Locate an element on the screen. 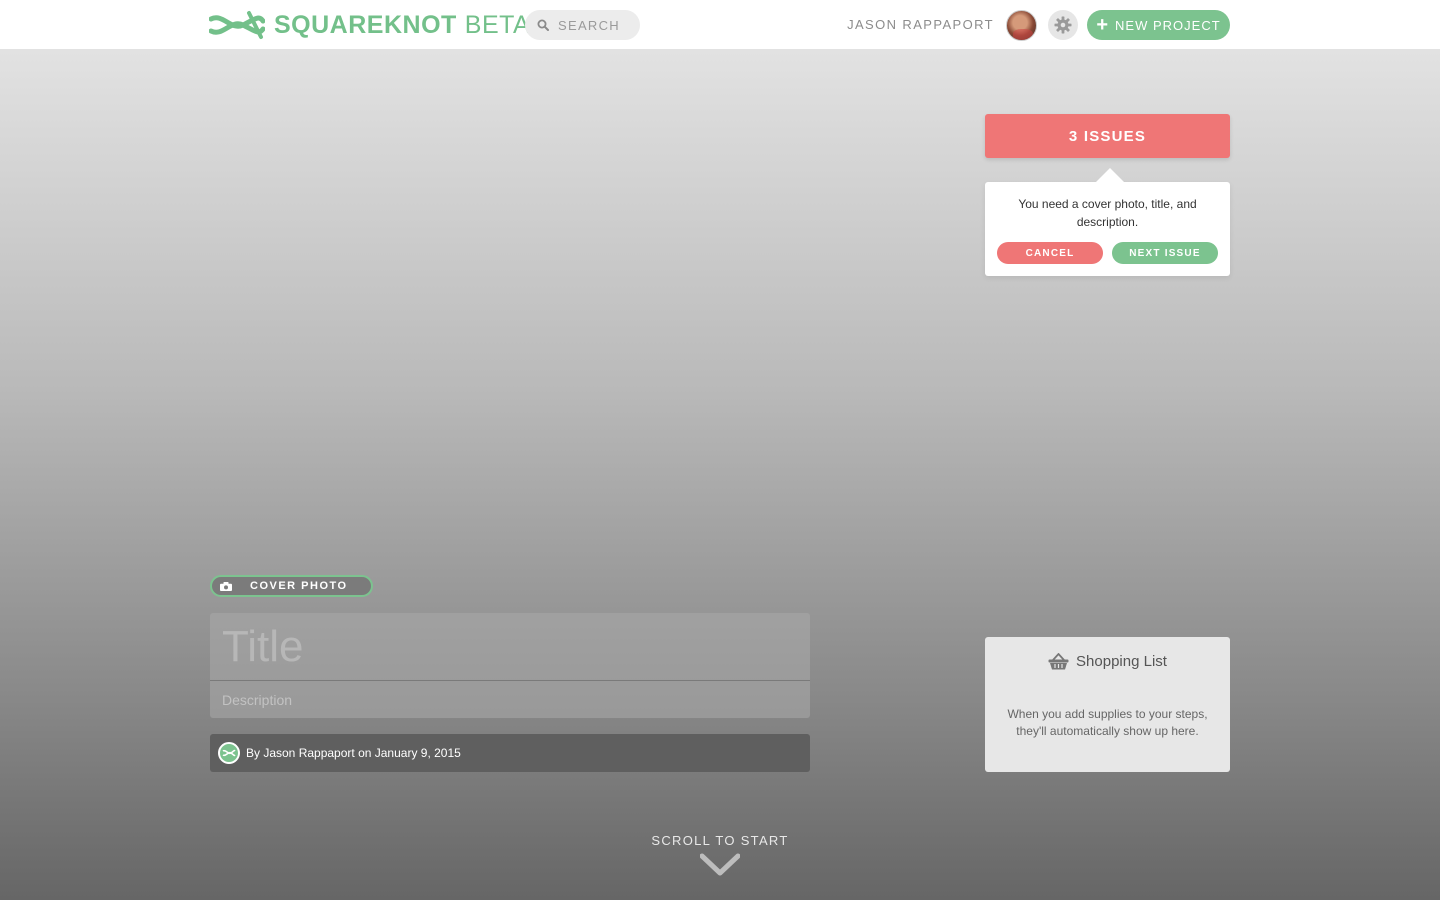 The height and width of the screenshot is (900, 1440). top-navigation-bar: SQUAREKNOTBETA JASON RAPPAPORT is located at coordinates (720, 25).